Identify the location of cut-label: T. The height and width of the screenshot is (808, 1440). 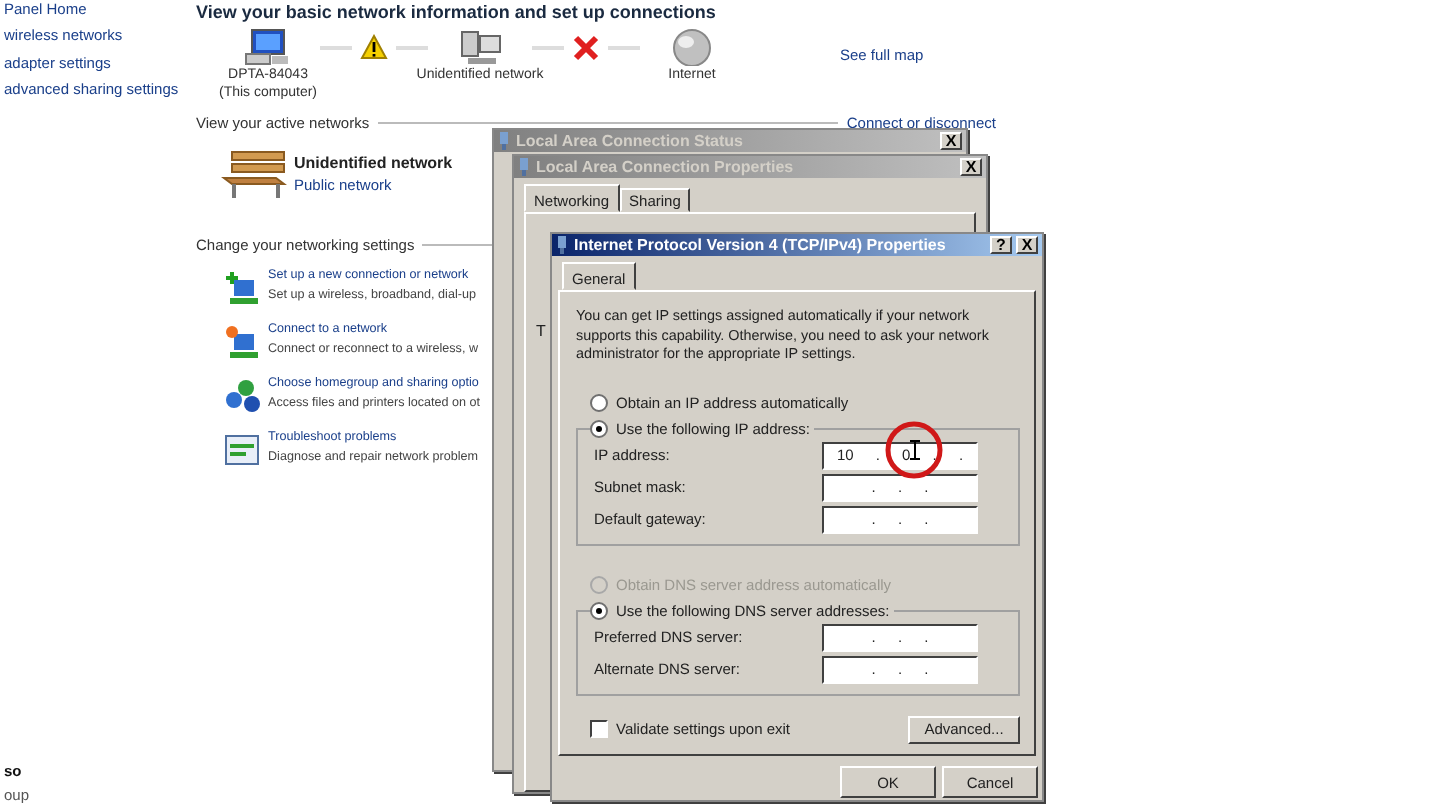
(541, 332).